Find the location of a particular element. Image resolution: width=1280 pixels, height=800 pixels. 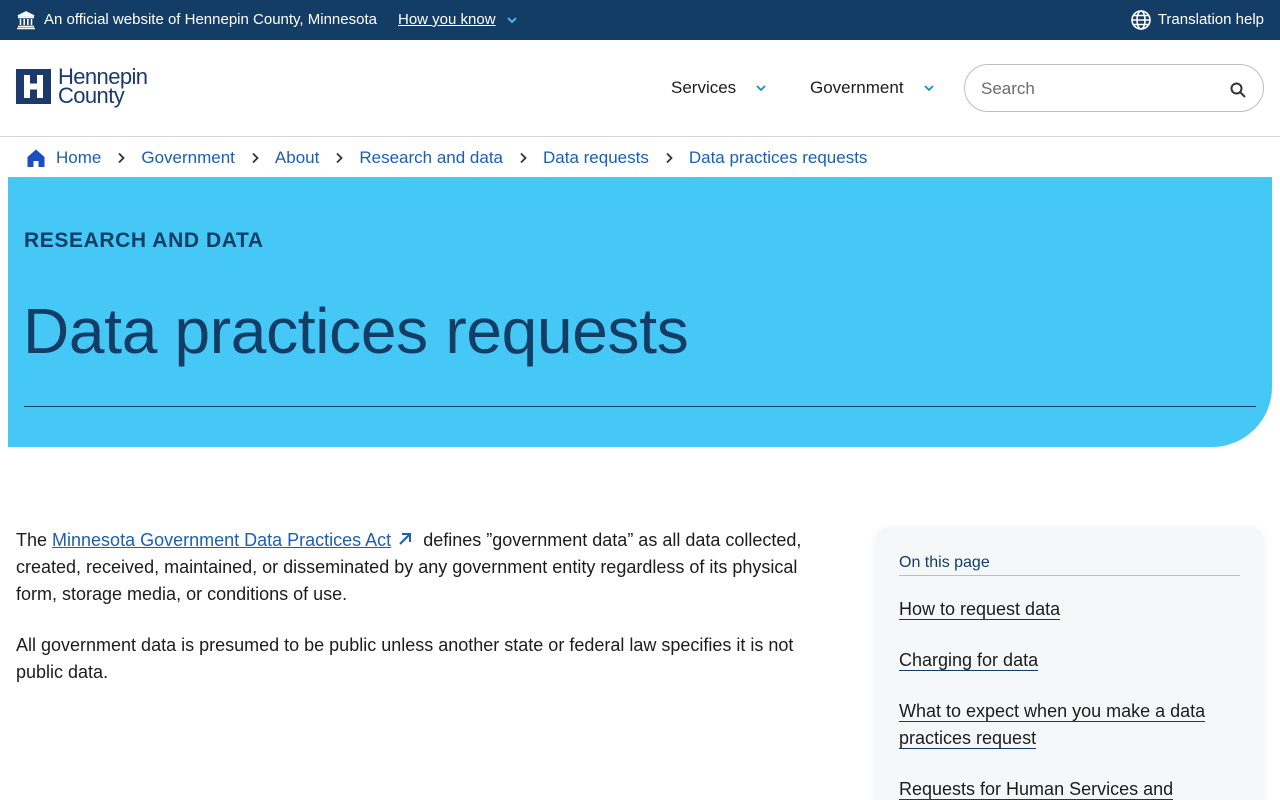

section-eyebrow: RESEARCH AND DATA is located at coordinates (144, 240).